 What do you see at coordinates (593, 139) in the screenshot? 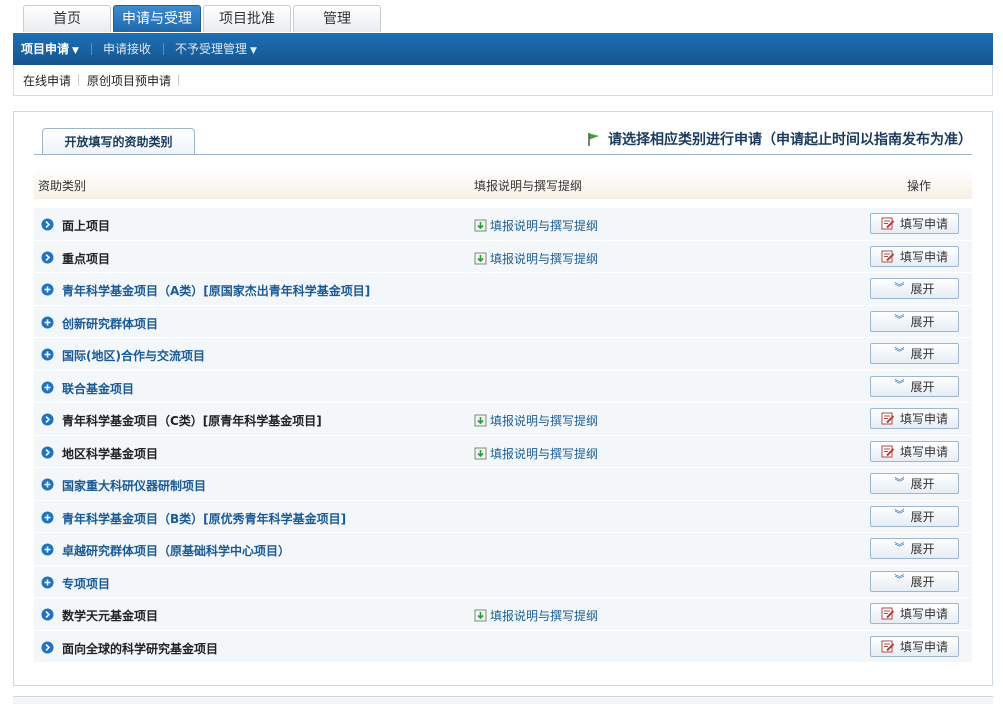
I see `flag-icon` at bounding box center [593, 139].